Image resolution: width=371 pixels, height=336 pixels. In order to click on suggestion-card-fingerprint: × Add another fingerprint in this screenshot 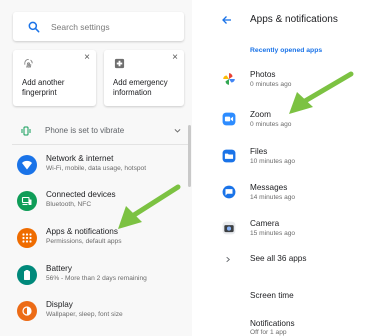, I will do `click(54, 78)`.